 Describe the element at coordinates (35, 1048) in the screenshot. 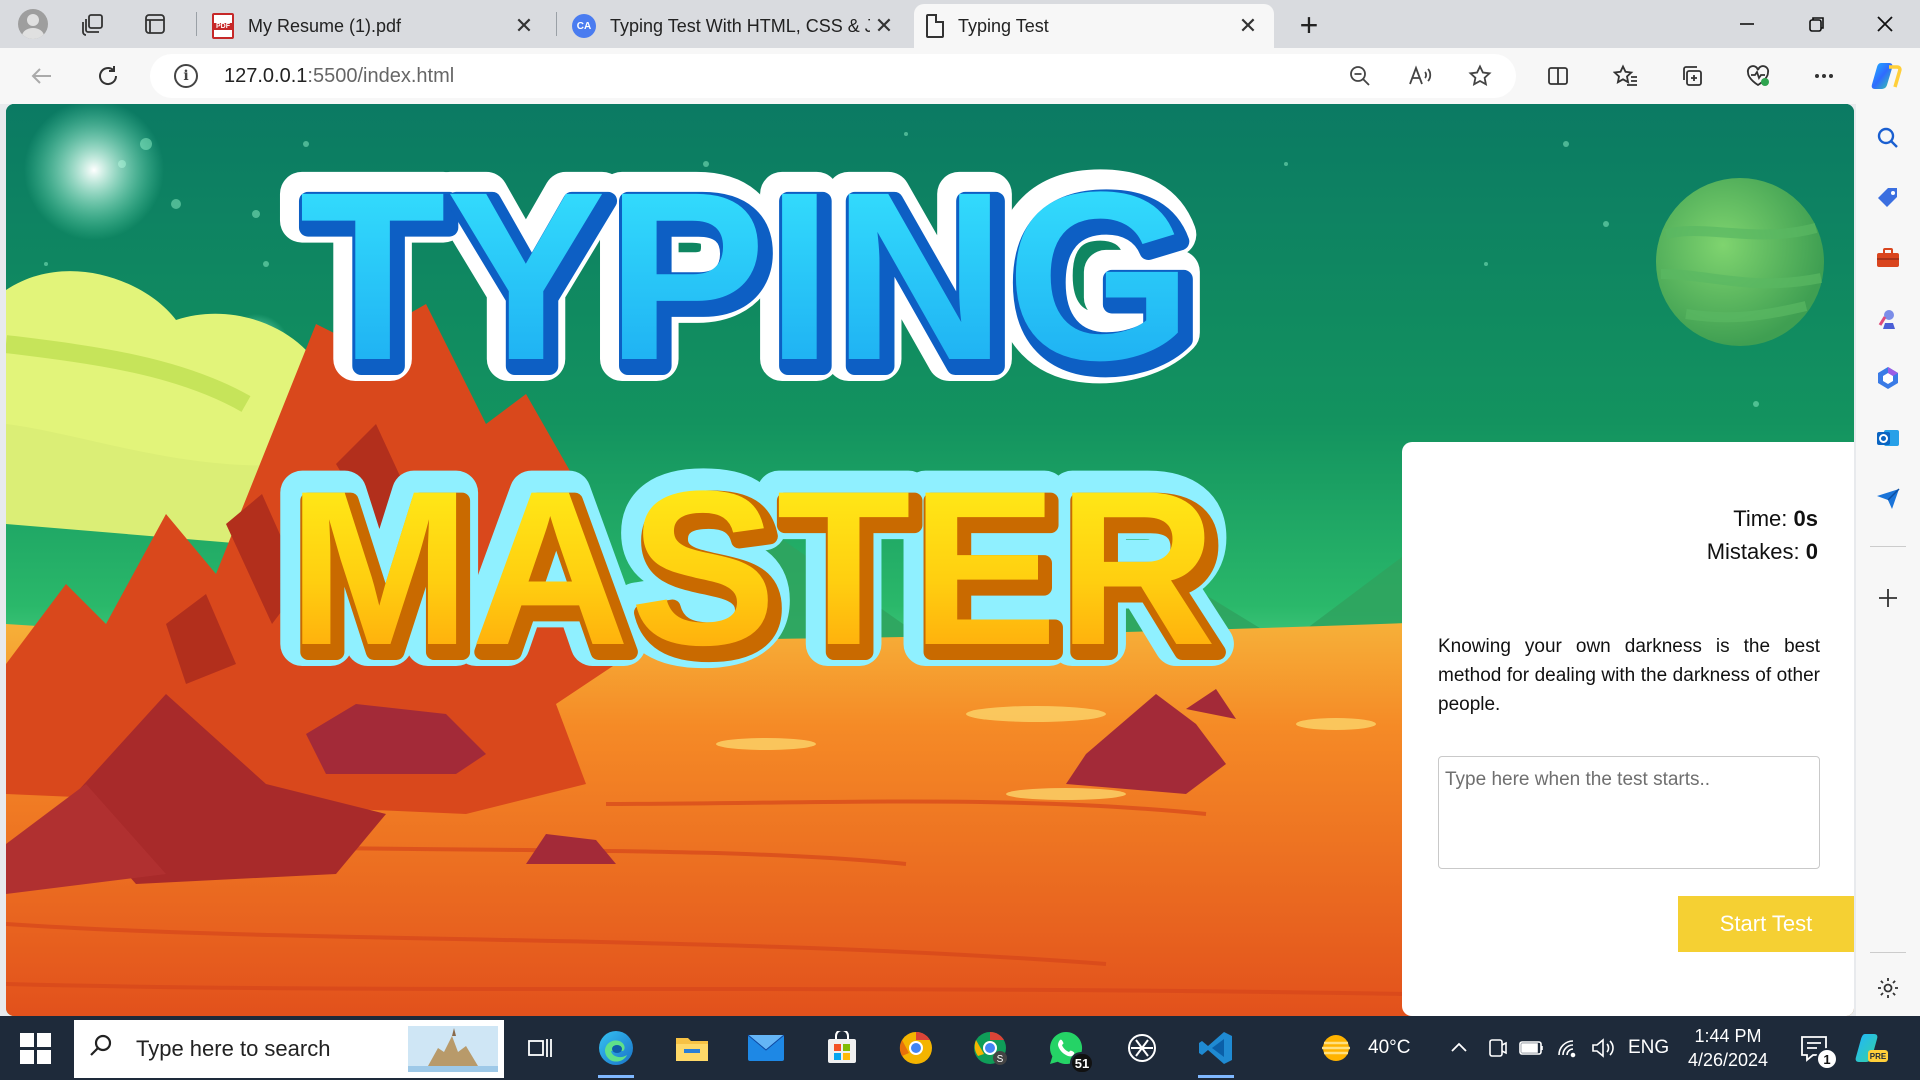

I see `windows-start-icon` at that location.